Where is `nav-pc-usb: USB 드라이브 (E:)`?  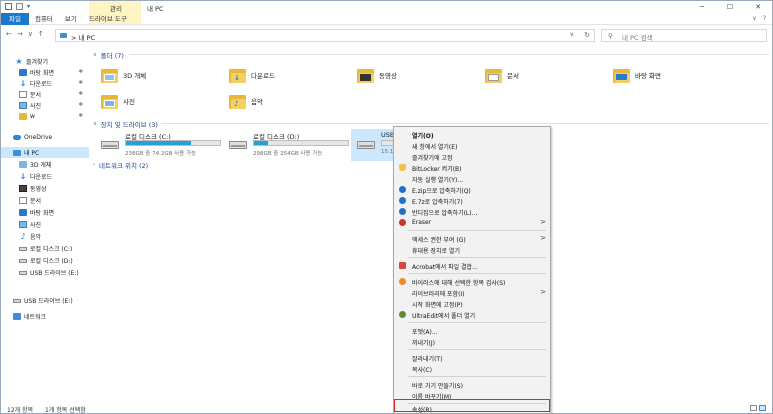 nav-pc-usb: USB 드라이브 (E:) is located at coordinates (45, 272).